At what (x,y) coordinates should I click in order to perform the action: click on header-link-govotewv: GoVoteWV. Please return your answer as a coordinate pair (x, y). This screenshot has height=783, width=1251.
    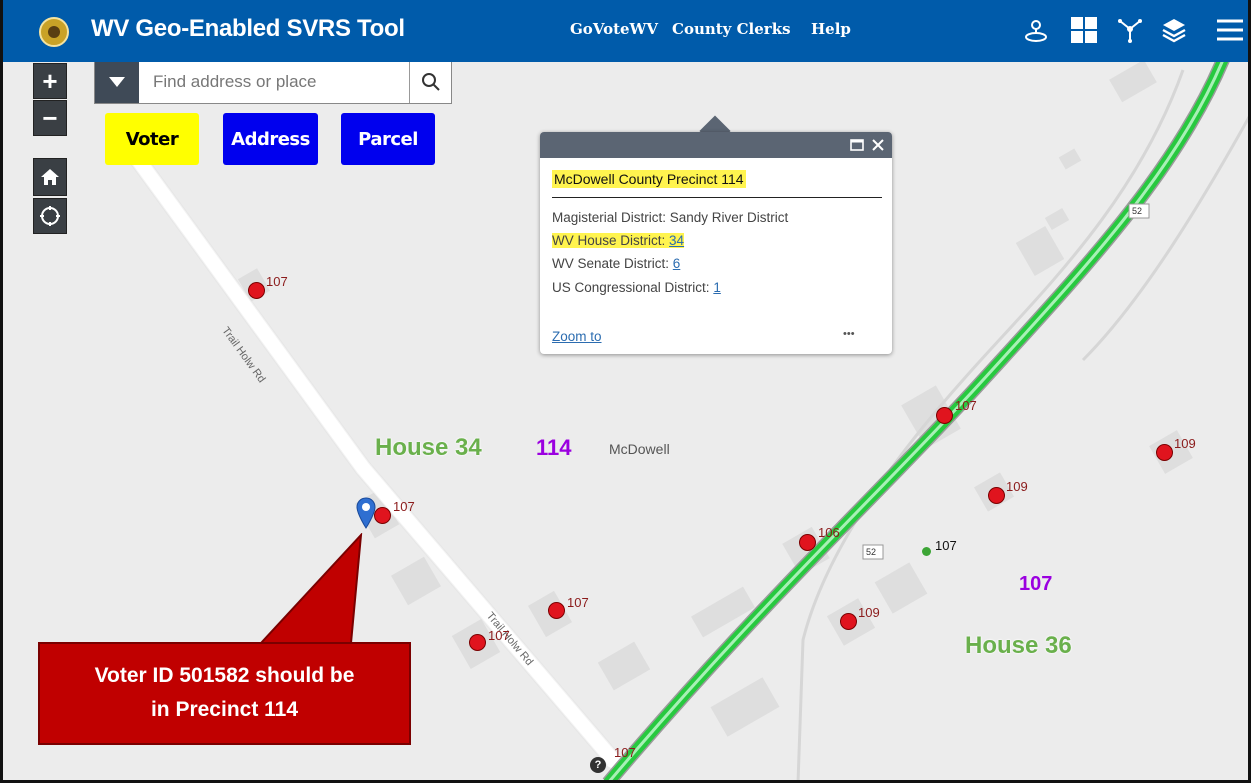
    Looking at the image, I should click on (614, 29).